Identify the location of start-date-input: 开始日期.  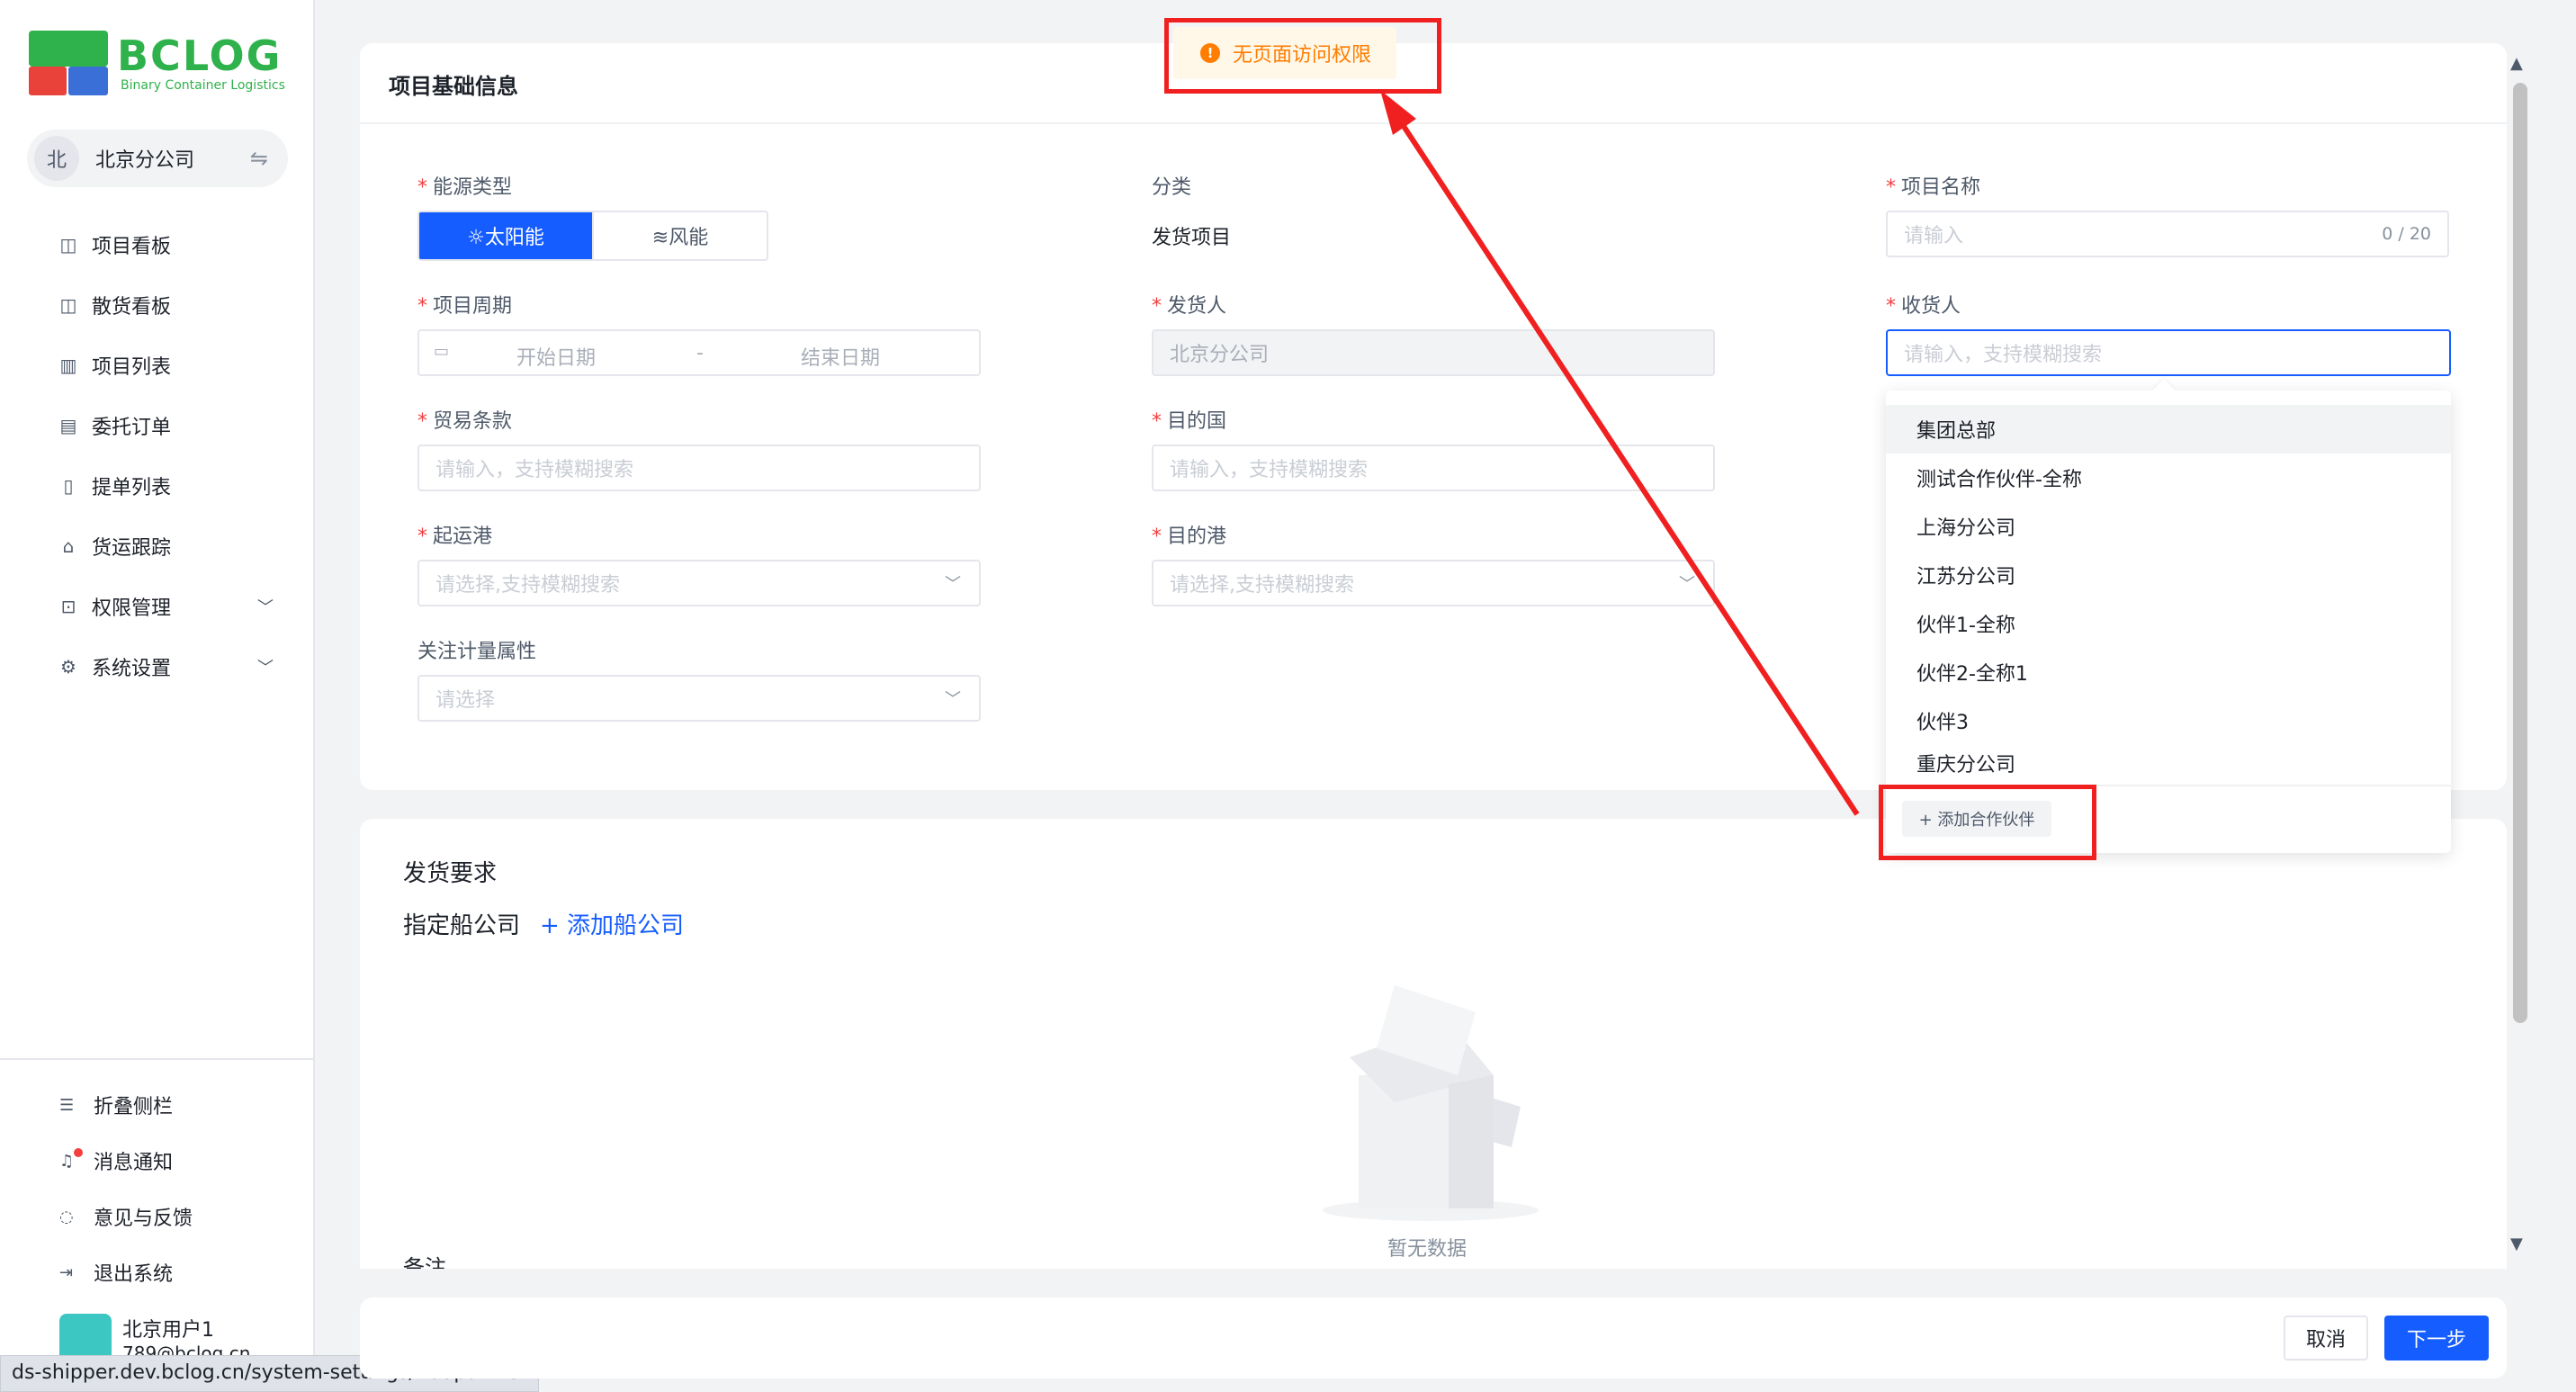
(556, 357).